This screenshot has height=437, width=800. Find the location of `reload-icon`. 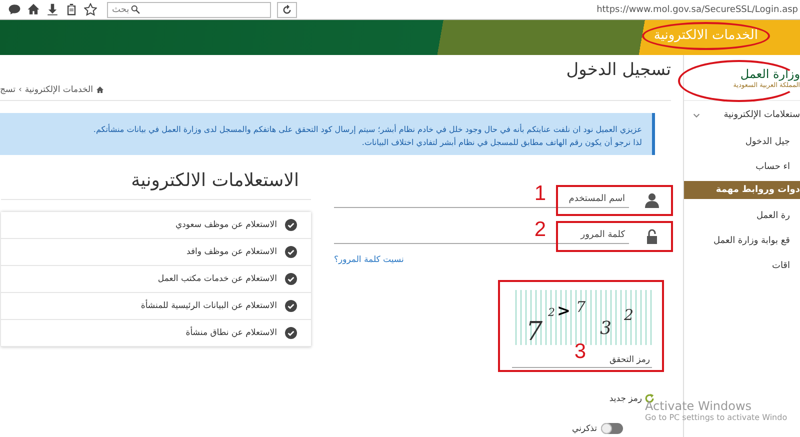

reload-icon is located at coordinates (287, 9).